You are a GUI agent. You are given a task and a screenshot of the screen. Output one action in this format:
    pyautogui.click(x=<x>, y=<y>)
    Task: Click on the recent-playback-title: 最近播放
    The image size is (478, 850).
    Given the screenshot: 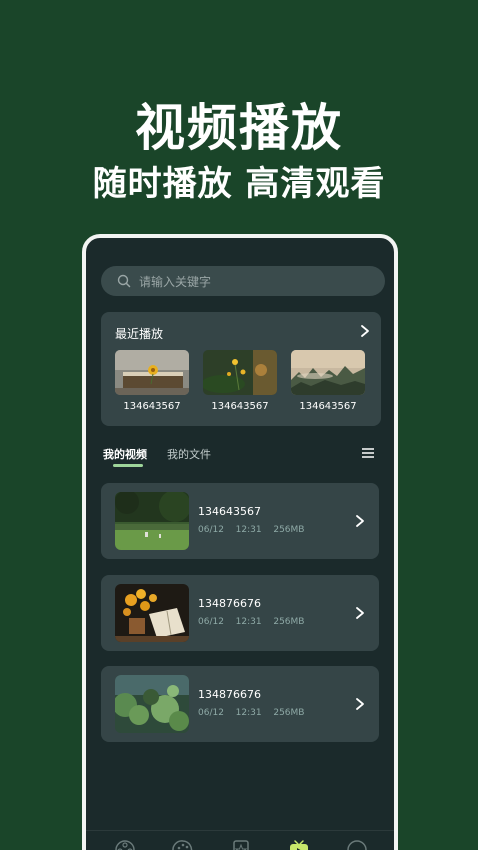 What is the action you would take?
    pyautogui.click(x=139, y=334)
    